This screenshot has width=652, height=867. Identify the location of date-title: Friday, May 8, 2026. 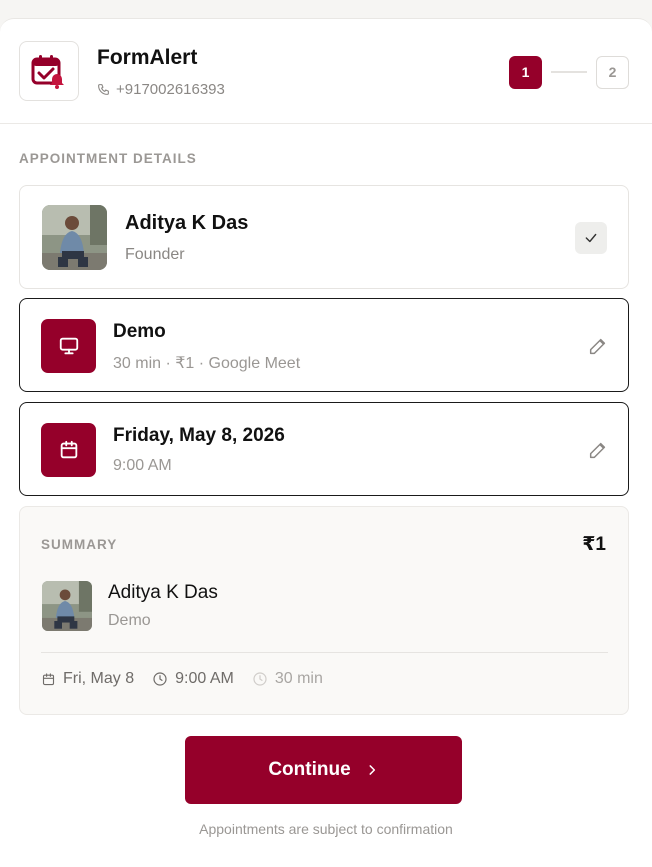
(199, 435).